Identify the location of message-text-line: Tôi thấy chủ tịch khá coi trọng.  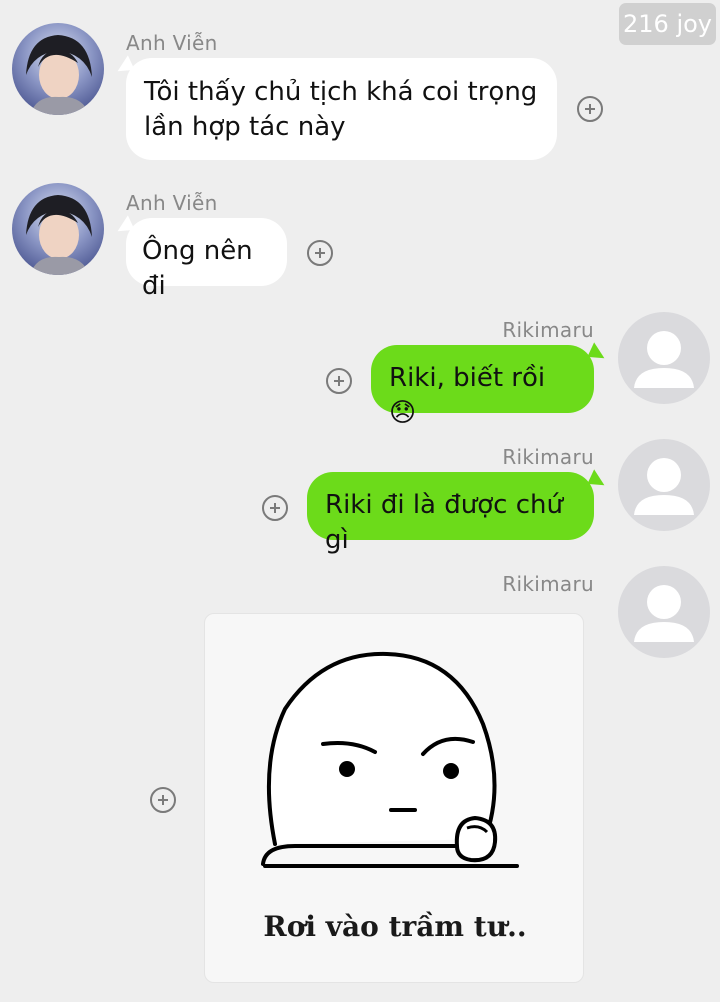
(341, 92).